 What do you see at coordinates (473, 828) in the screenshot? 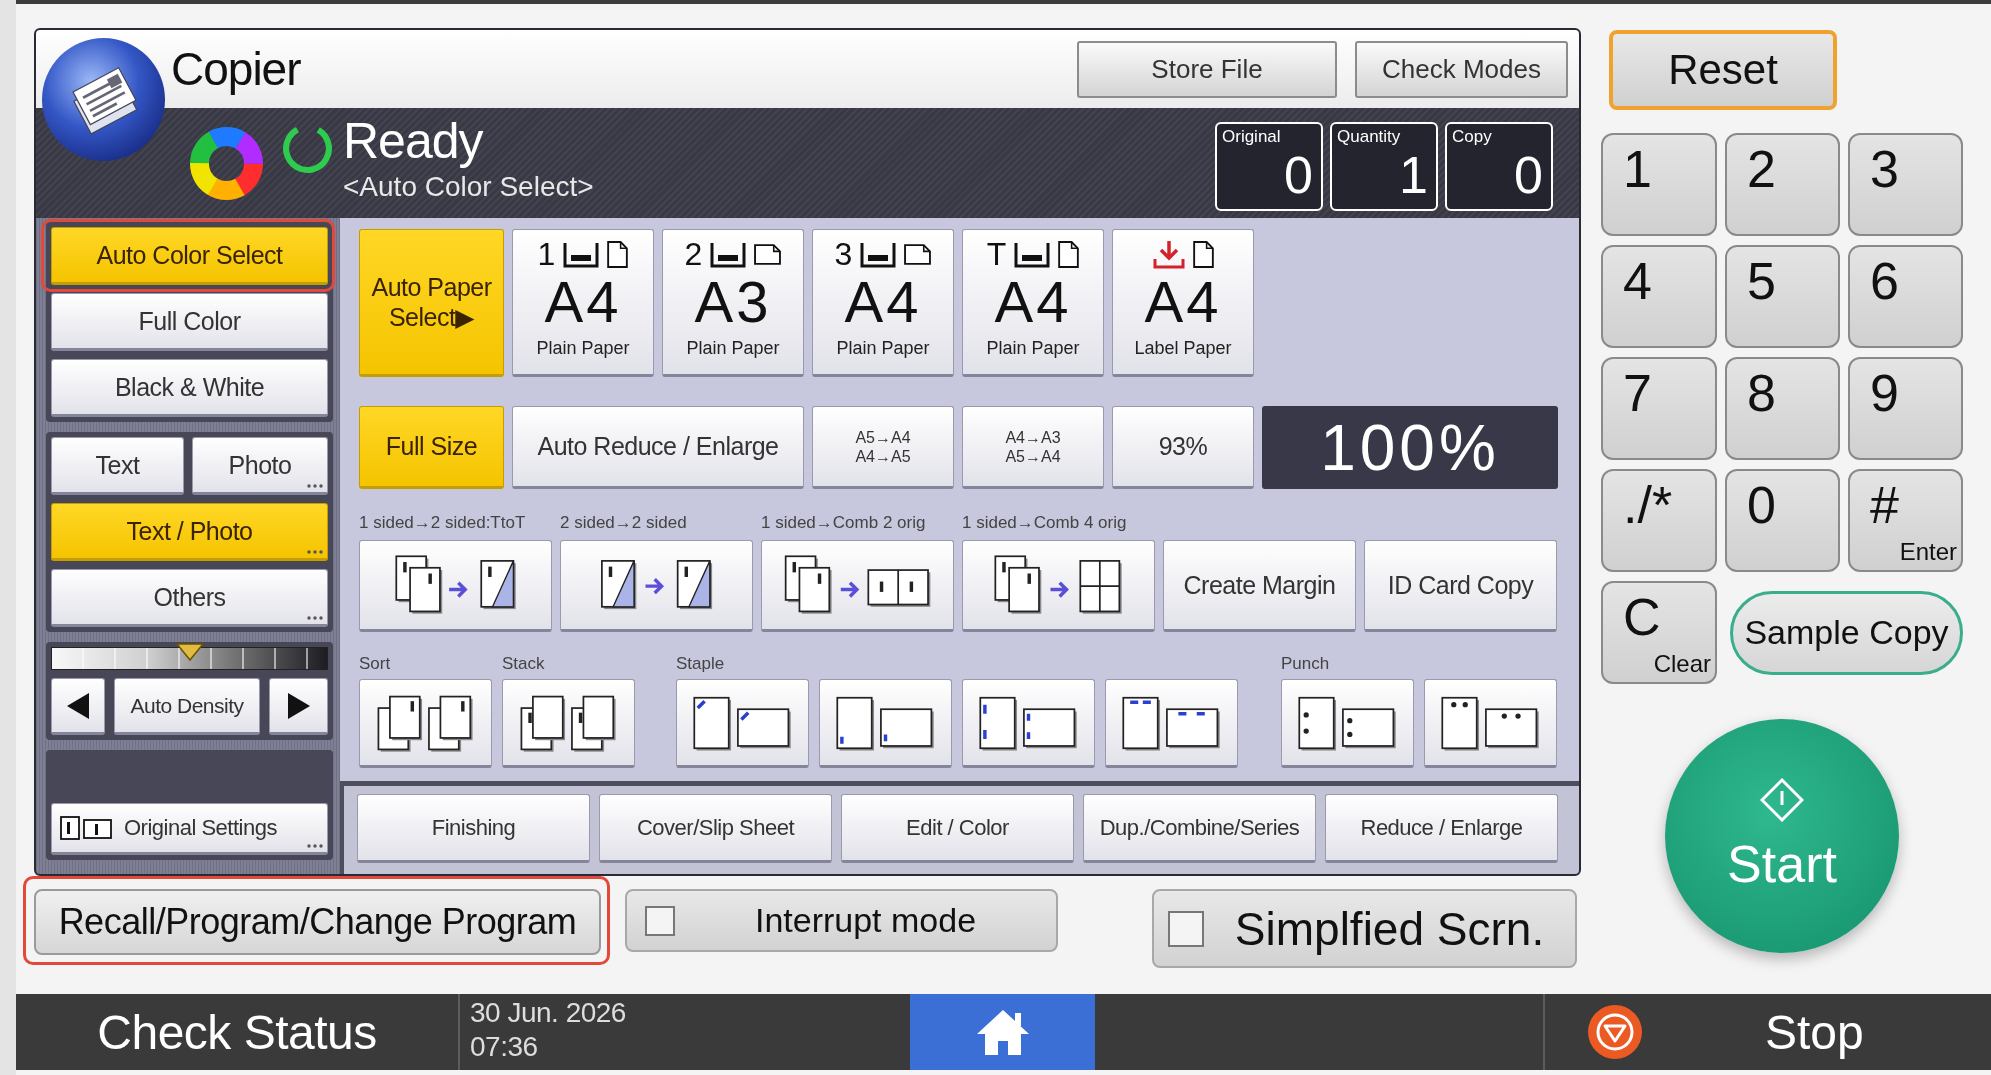
I see `feature-tab: Finishing` at bounding box center [473, 828].